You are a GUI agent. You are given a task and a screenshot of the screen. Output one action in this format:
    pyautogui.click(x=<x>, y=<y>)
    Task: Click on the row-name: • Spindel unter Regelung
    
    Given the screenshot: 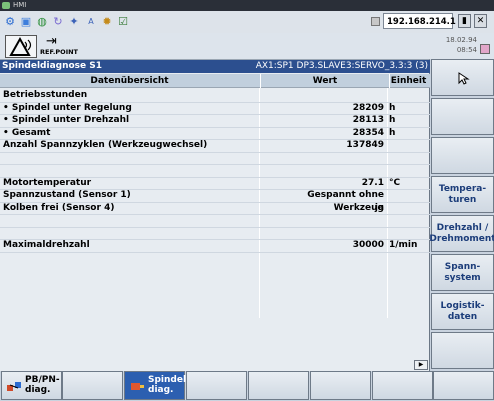 What is the action you would take?
    pyautogui.click(x=67, y=107)
    